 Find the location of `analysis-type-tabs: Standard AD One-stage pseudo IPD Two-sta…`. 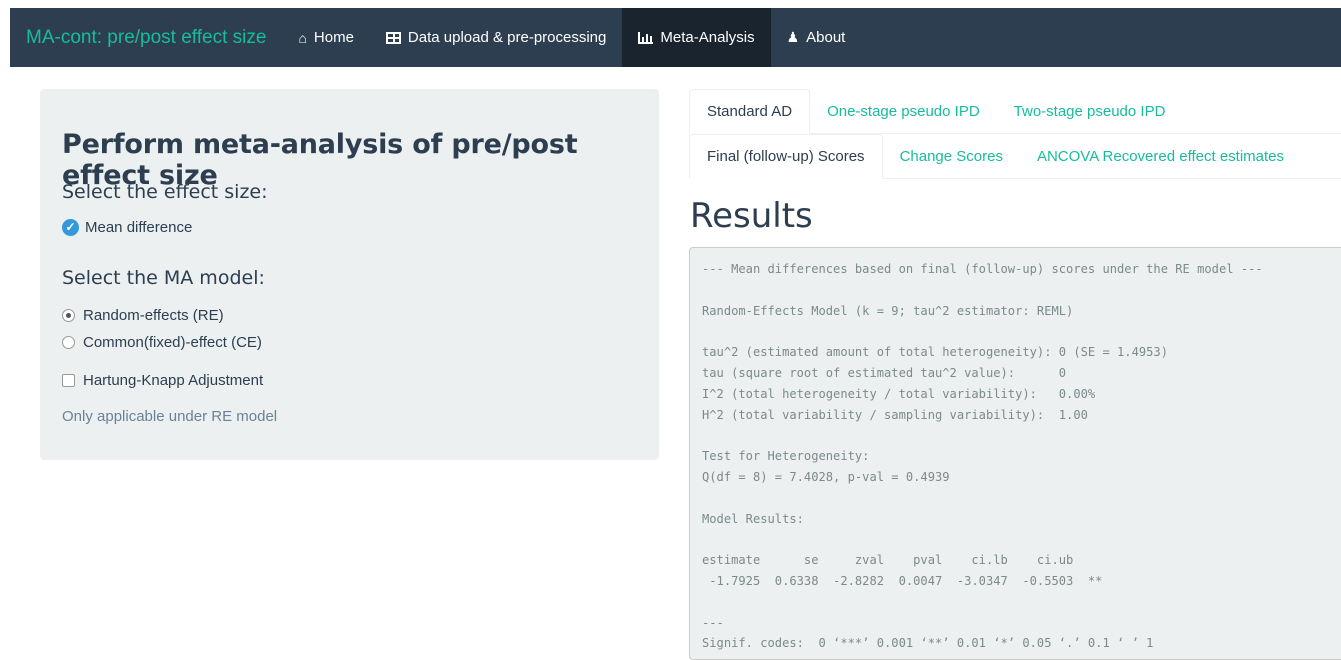

analysis-type-tabs: Standard AD One-stage pseudo IPD Two-sta… is located at coordinates (1015, 111).